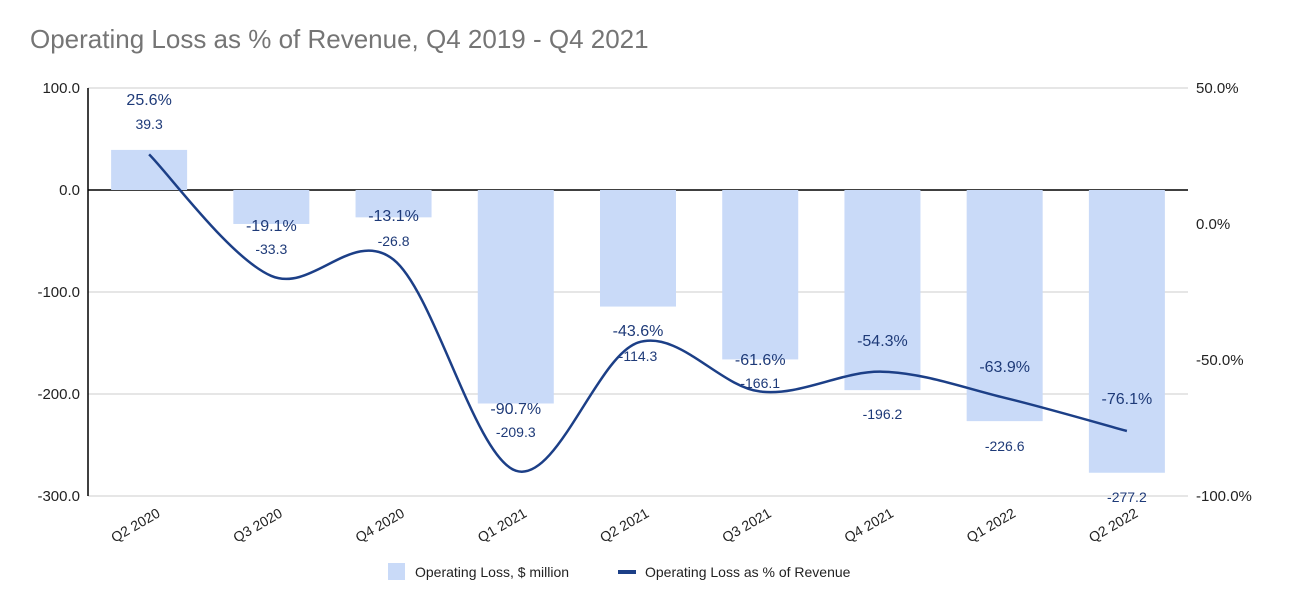 The height and width of the screenshot is (612, 1292). Describe the element at coordinates (271, 249) in the screenshot. I see `value-label: -33.3` at that location.